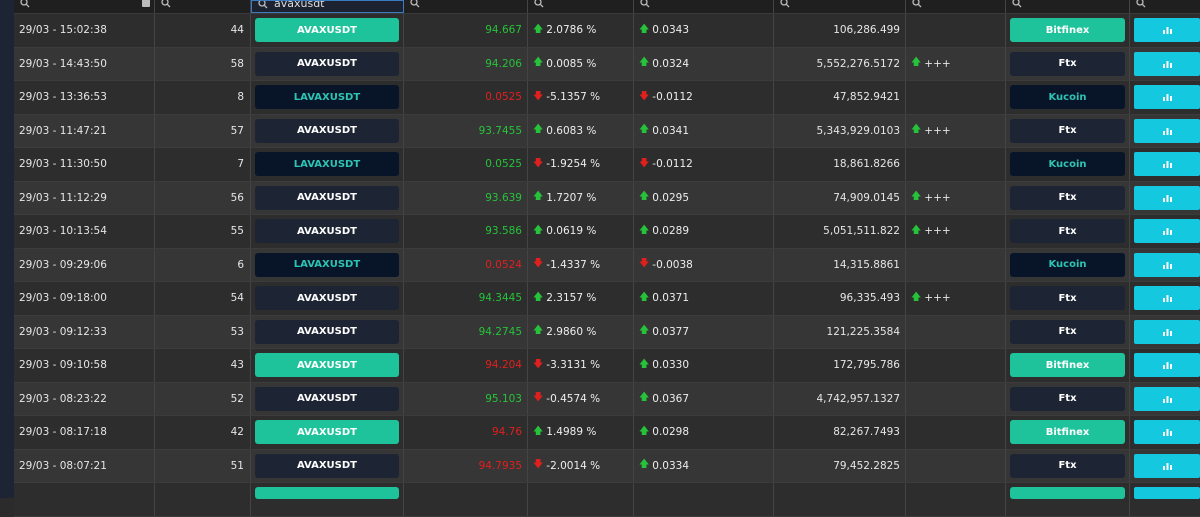 The width and height of the screenshot is (1200, 517). I want to click on delta-cell: 🡅 0.0341, so click(704, 130).